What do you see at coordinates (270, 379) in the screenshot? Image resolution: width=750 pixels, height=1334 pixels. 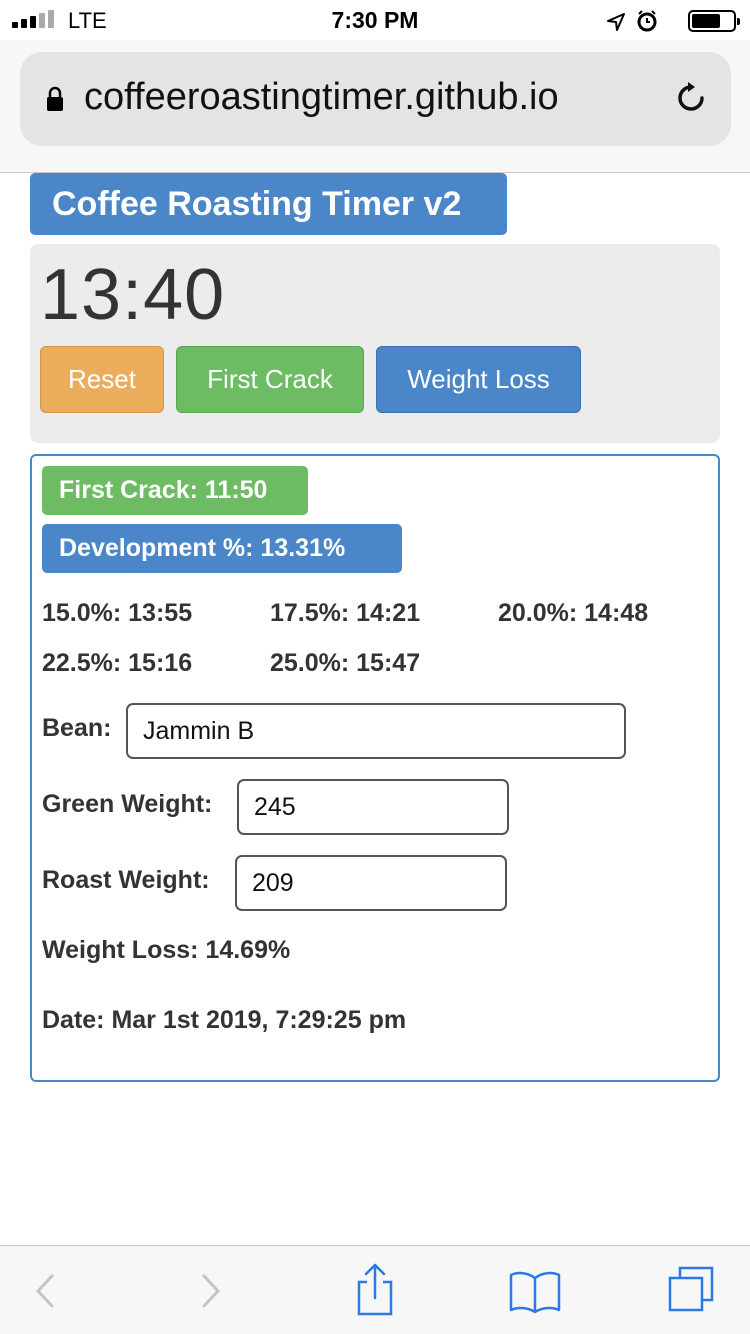 I see `first-crack-button: First Crack` at bounding box center [270, 379].